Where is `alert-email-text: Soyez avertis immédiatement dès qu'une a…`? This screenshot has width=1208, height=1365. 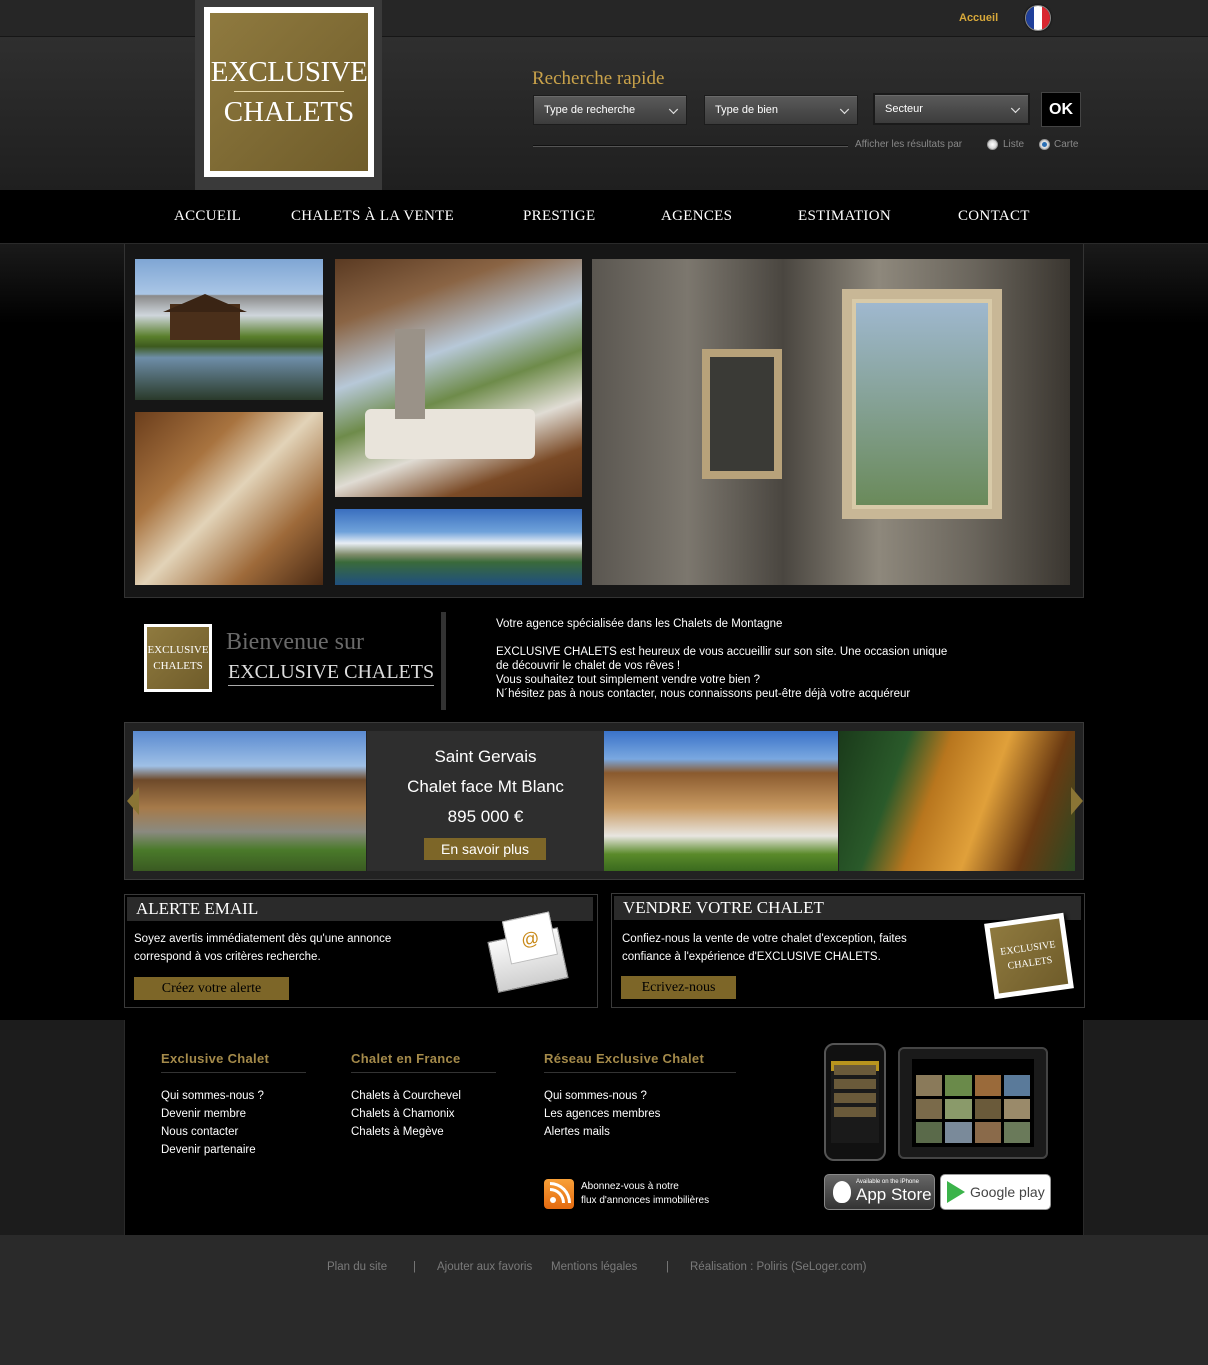
alert-email-text: Soyez avertis immédiatement dès qu'une a… is located at coordinates (294, 948).